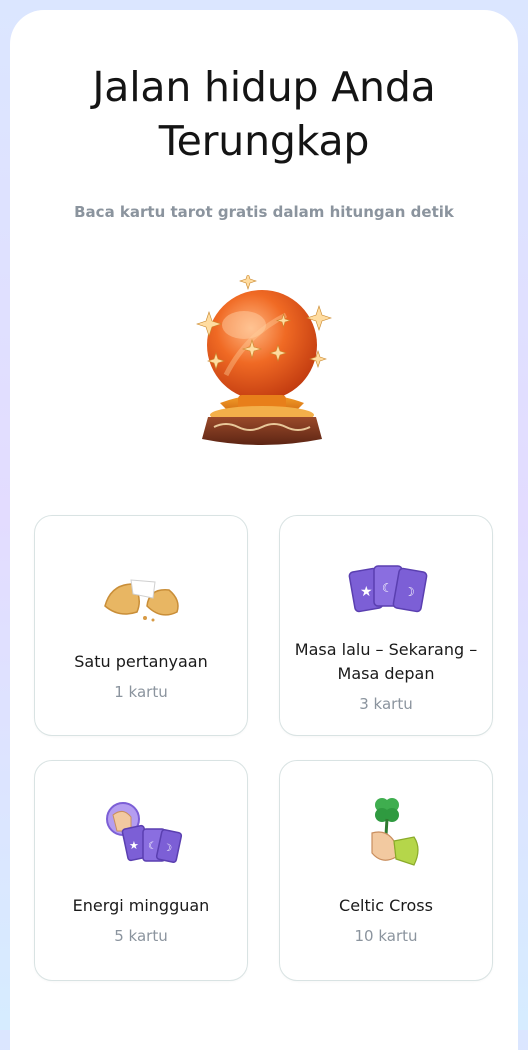 The image size is (528, 1050). Describe the element at coordinates (395, 832) in the screenshot. I see `hand-clover-icon` at that location.